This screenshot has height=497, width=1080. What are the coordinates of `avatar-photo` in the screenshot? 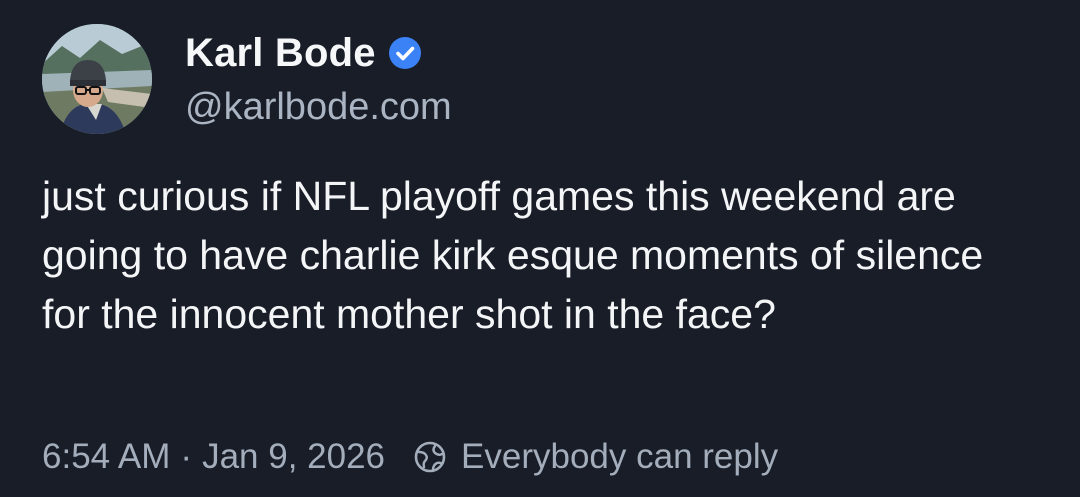 It's located at (97, 79).